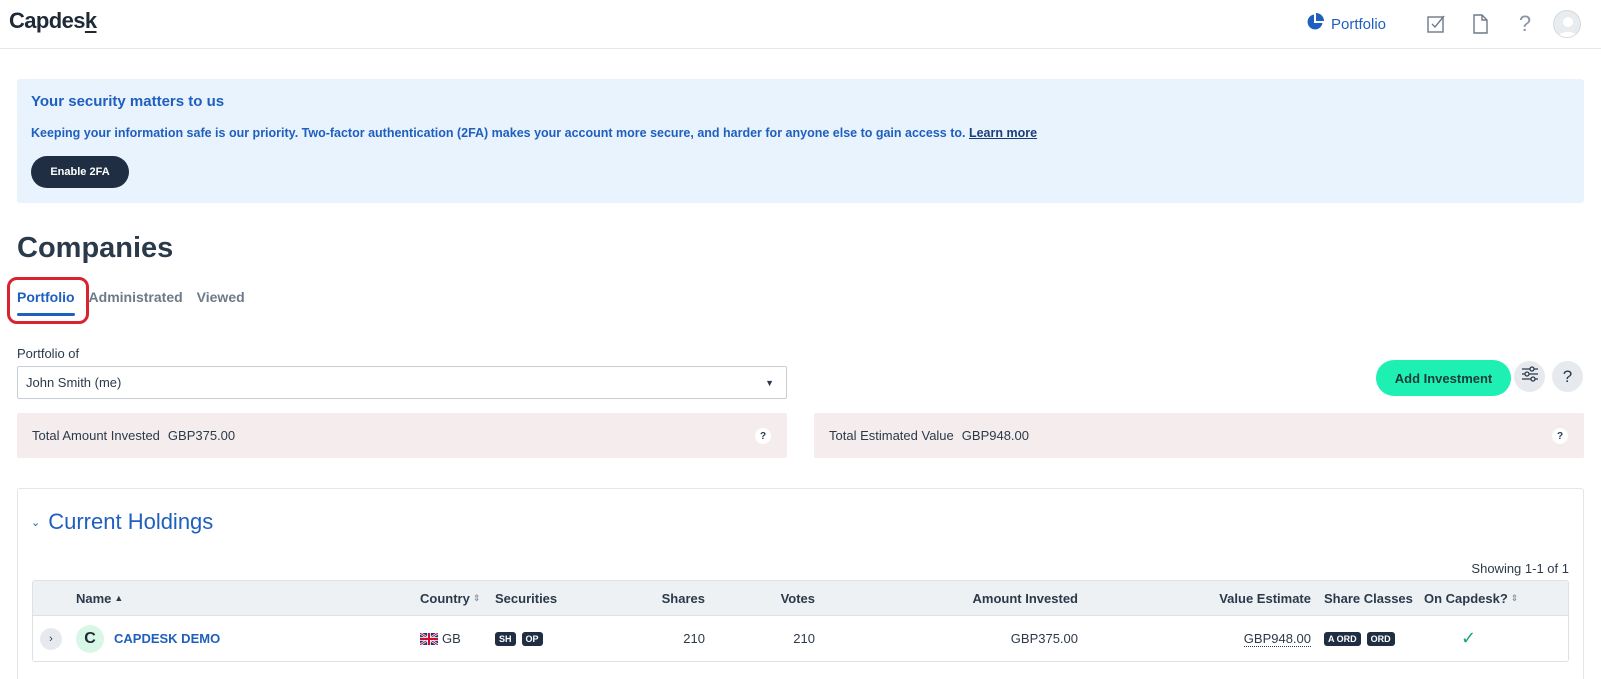  What do you see at coordinates (74, 382) in the screenshot?
I see `portfolio-of-value: John Smith (me)` at bounding box center [74, 382].